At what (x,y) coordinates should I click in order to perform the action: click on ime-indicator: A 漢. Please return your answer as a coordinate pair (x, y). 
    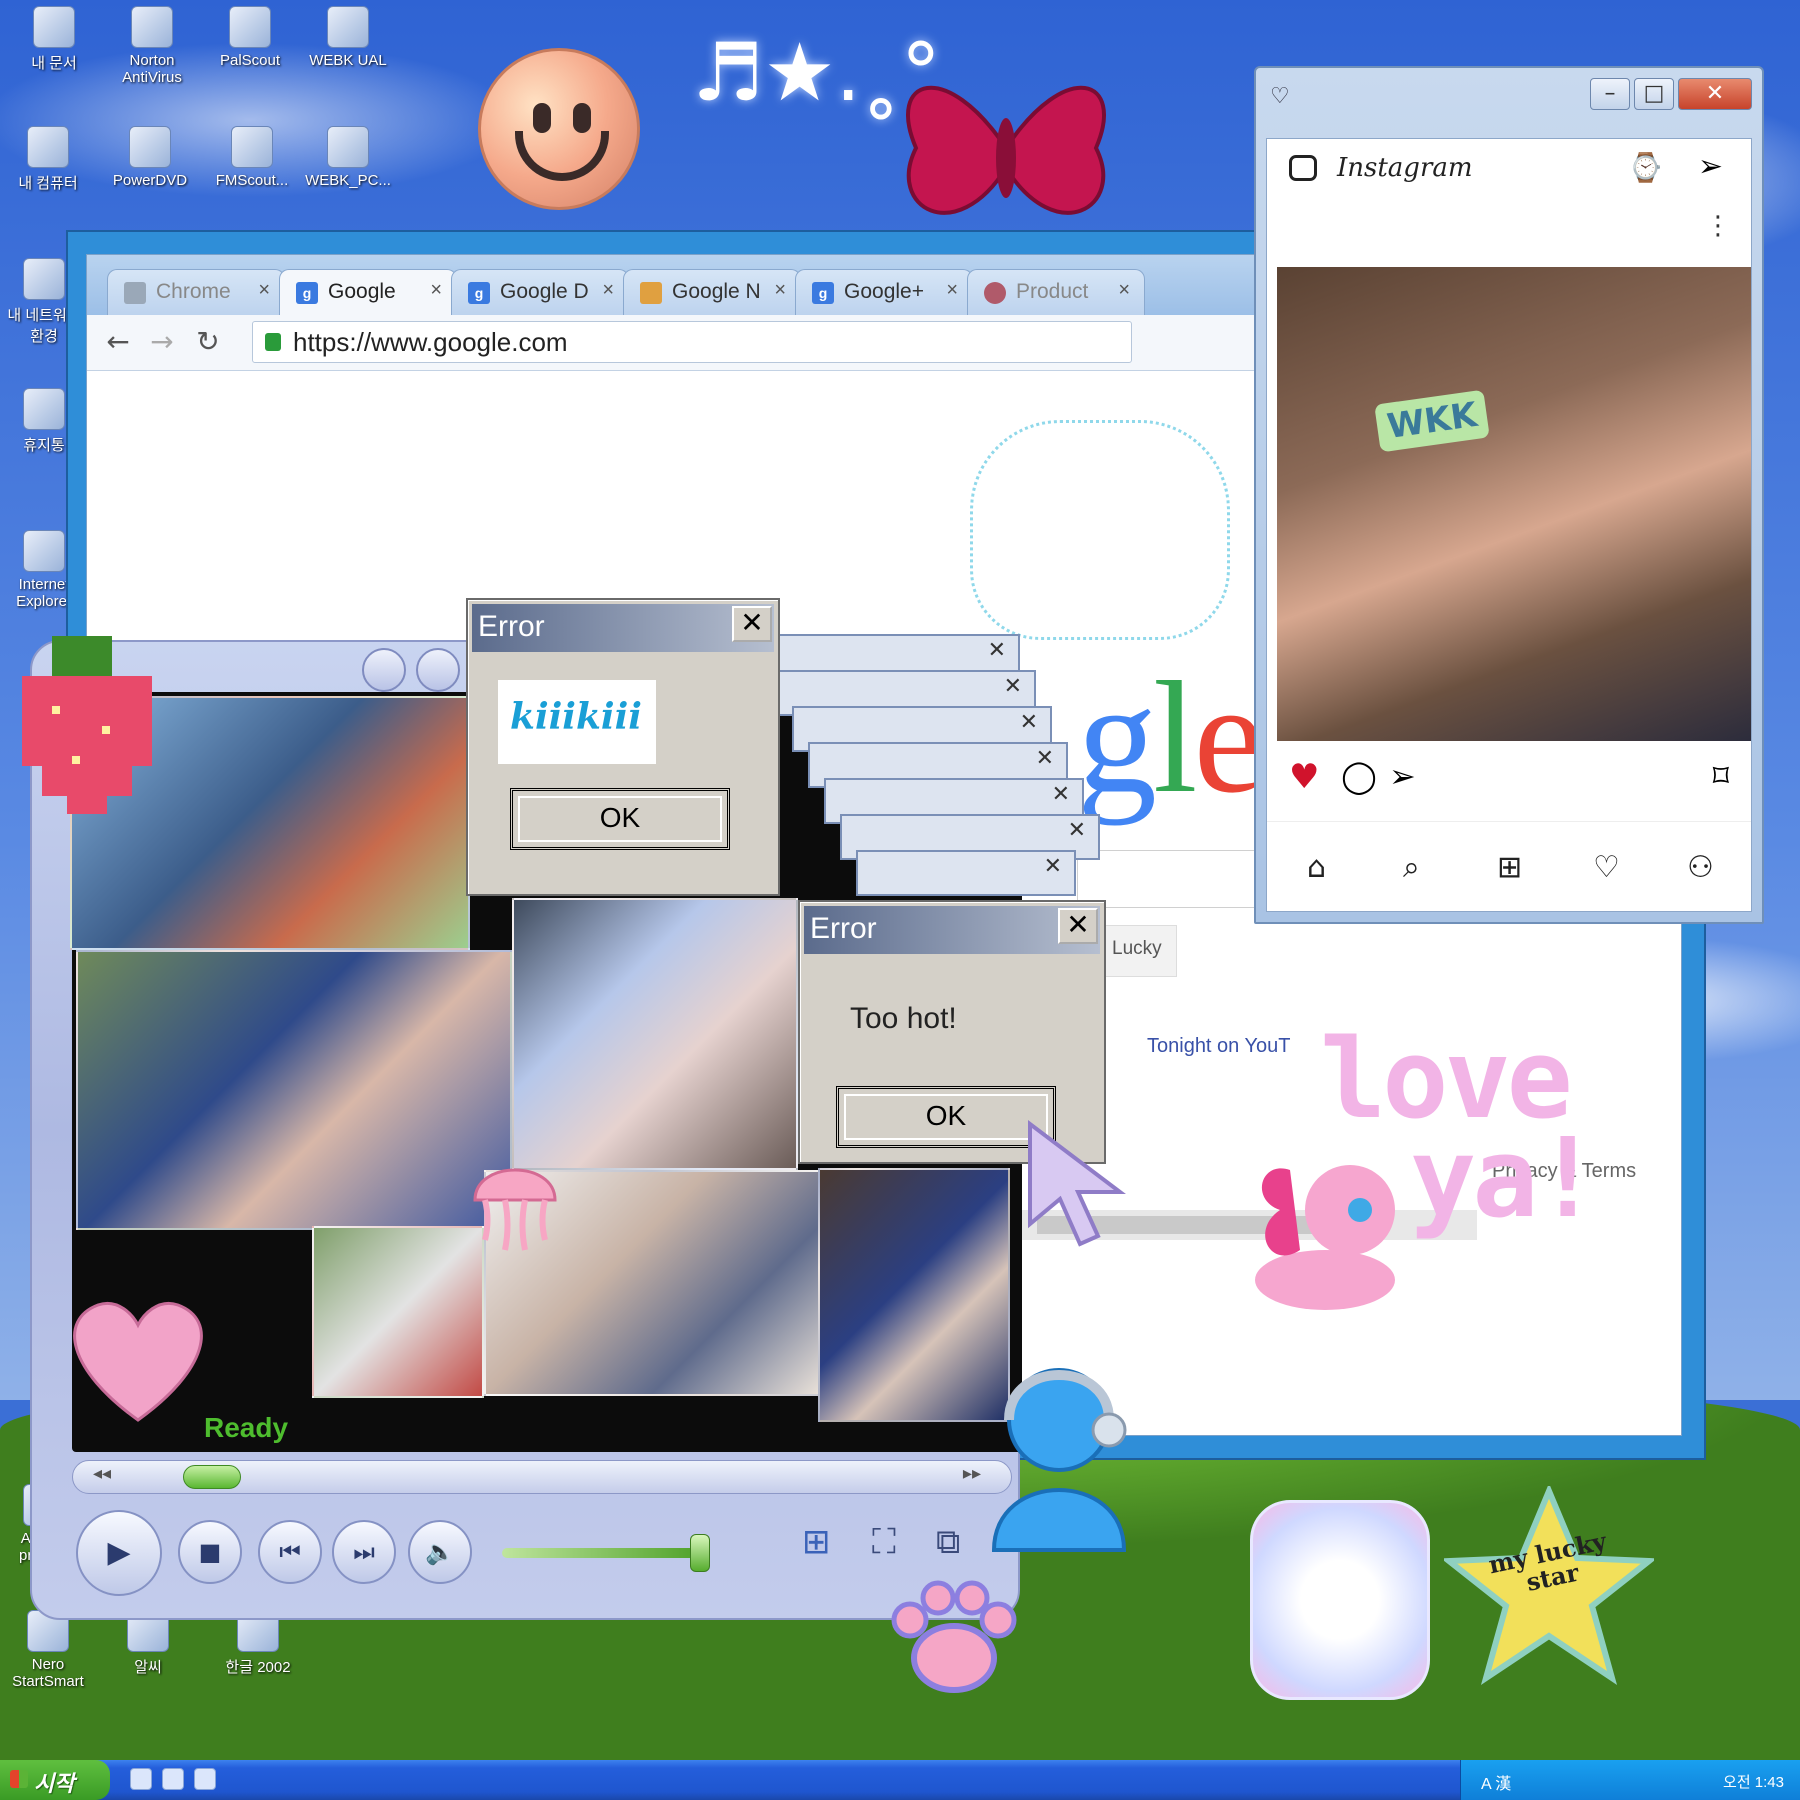
    Looking at the image, I should click on (1496, 1784).